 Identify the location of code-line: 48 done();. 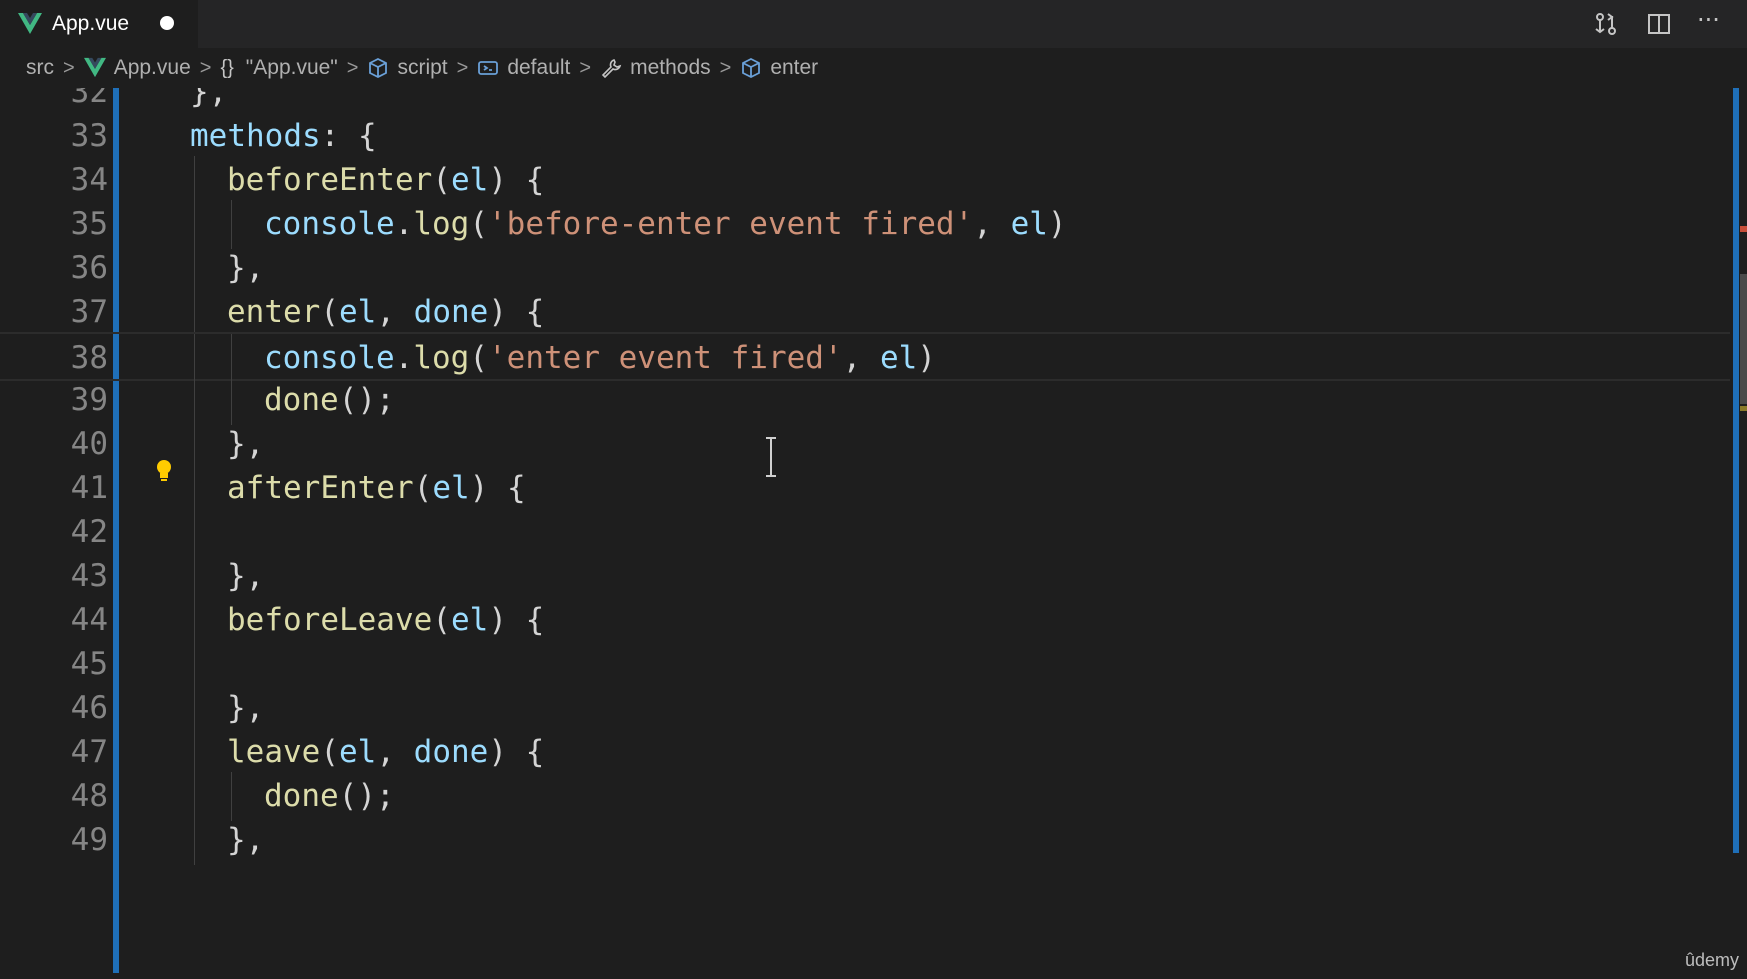
(865, 796).